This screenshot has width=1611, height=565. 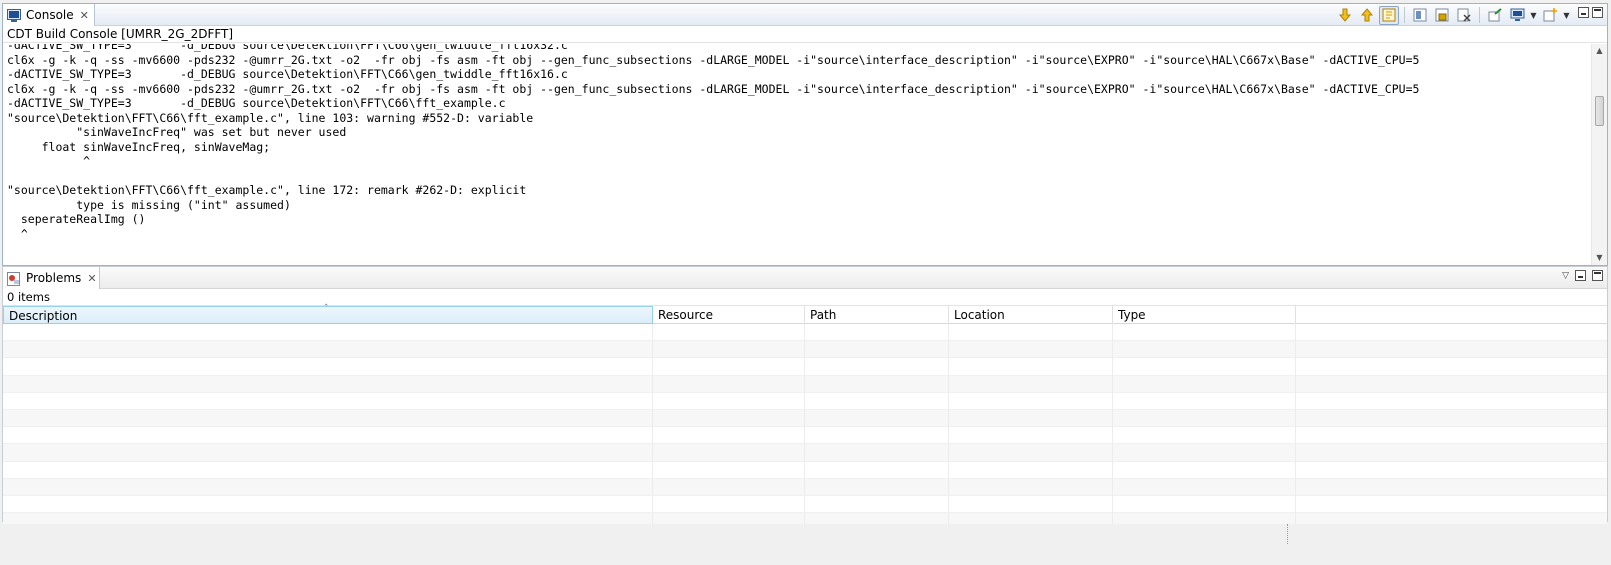 What do you see at coordinates (1420, 15) in the screenshot?
I see `pin-console-icon` at bounding box center [1420, 15].